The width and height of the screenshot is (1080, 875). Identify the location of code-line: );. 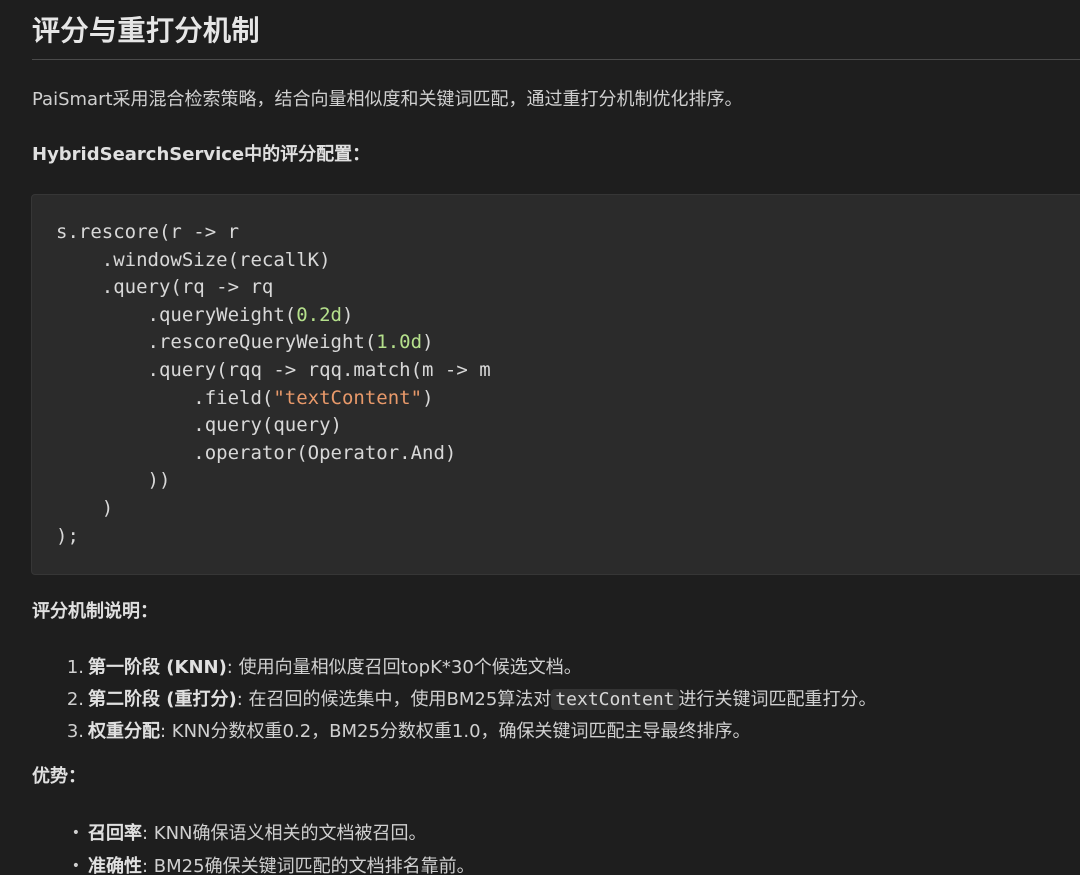
(273, 537).